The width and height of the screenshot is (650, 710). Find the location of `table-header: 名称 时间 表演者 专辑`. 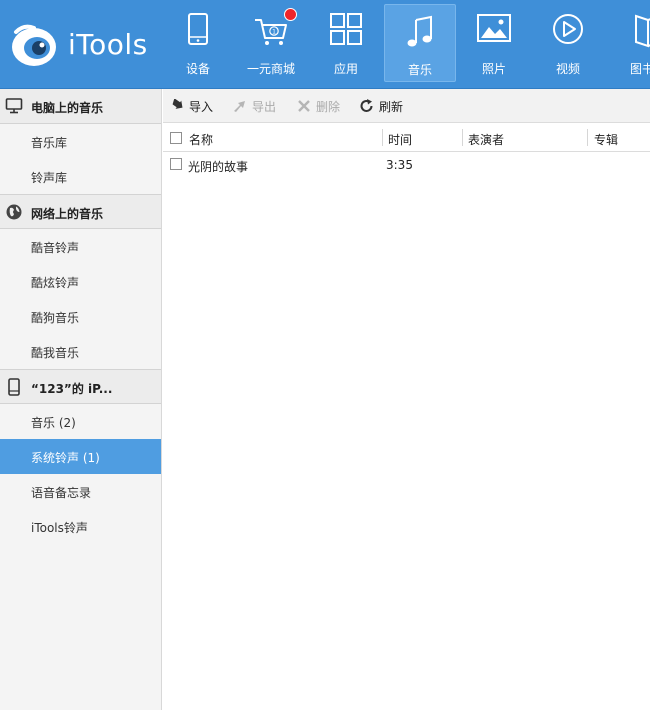

table-header: 名称 时间 表演者 专辑 is located at coordinates (406, 138).